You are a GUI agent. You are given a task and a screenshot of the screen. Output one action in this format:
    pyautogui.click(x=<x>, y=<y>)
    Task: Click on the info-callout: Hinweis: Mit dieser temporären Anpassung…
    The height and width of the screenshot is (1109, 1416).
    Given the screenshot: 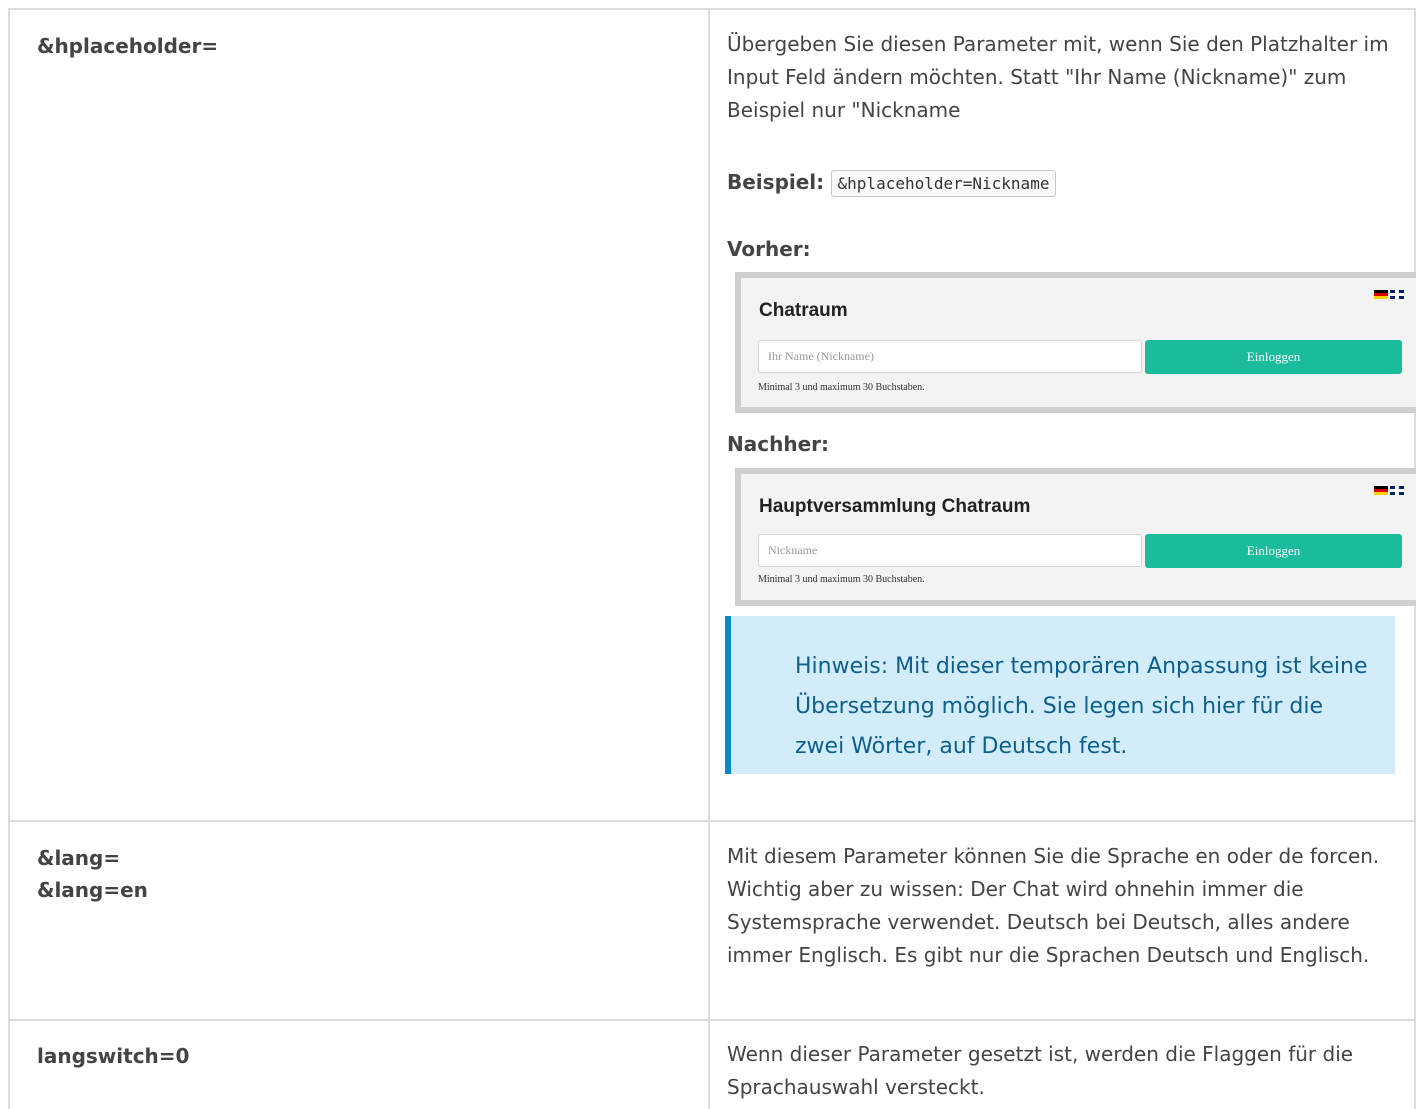 What is the action you would take?
    pyautogui.click(x=1060, y=695)
    